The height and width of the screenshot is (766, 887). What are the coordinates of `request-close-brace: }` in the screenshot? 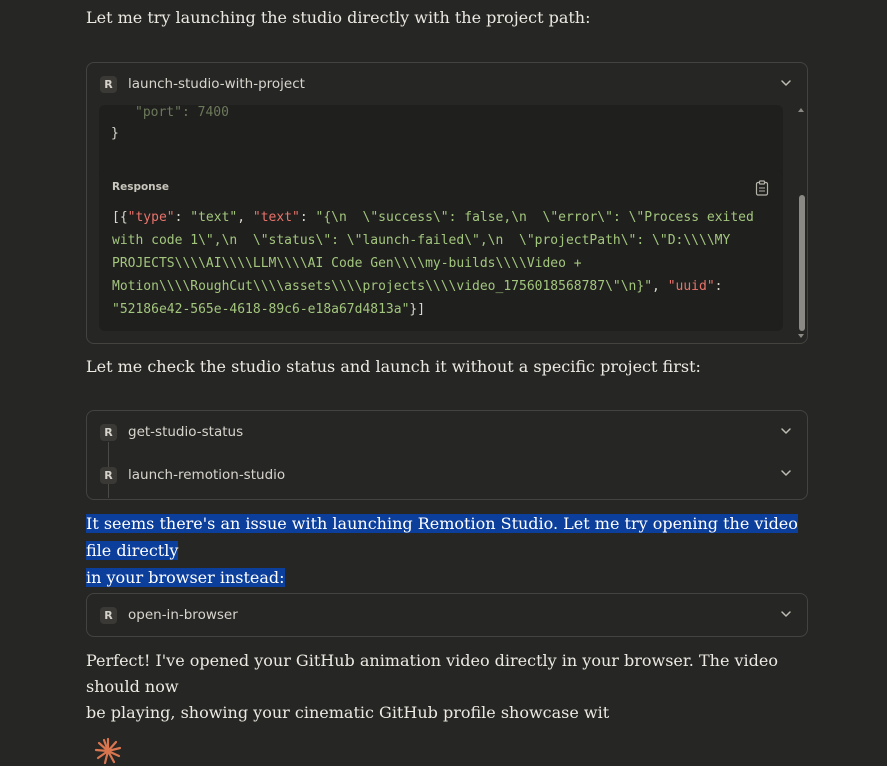 It's located at (115, 133).